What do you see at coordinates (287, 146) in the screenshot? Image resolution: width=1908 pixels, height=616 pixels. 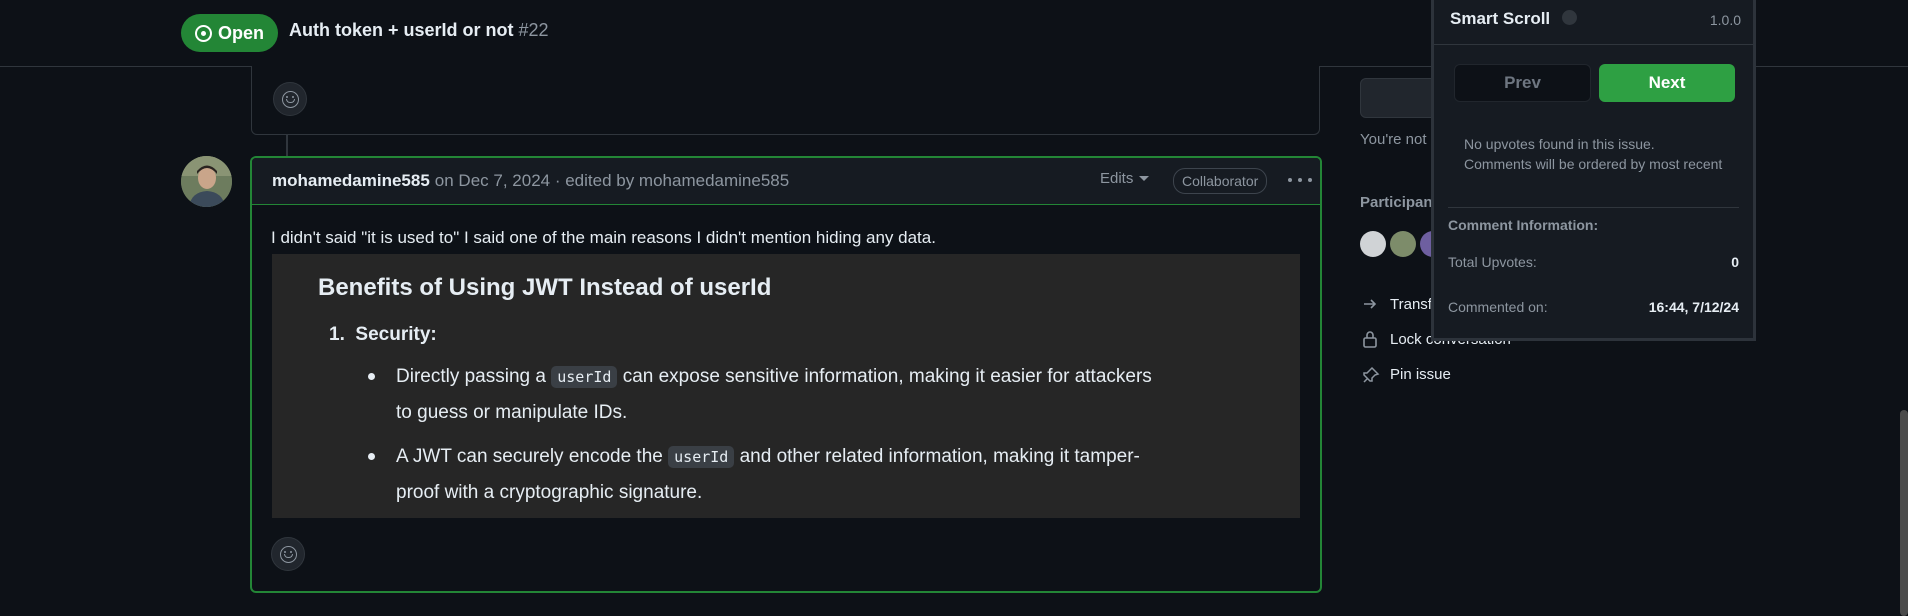 I see `timeline-connector` at bounding box center [287, 146].